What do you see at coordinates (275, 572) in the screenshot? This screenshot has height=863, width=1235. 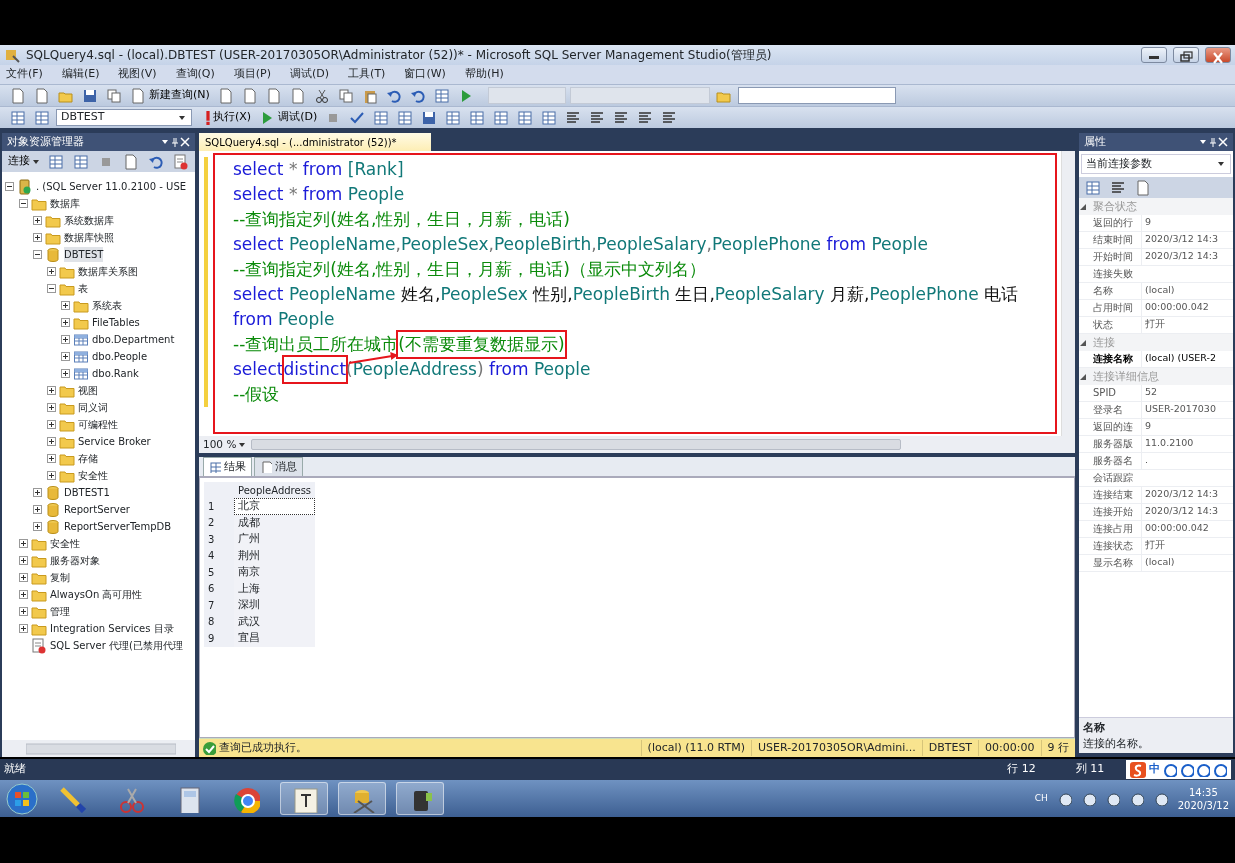 I see `table-cell: 南京` at bounding box center [275, 572].